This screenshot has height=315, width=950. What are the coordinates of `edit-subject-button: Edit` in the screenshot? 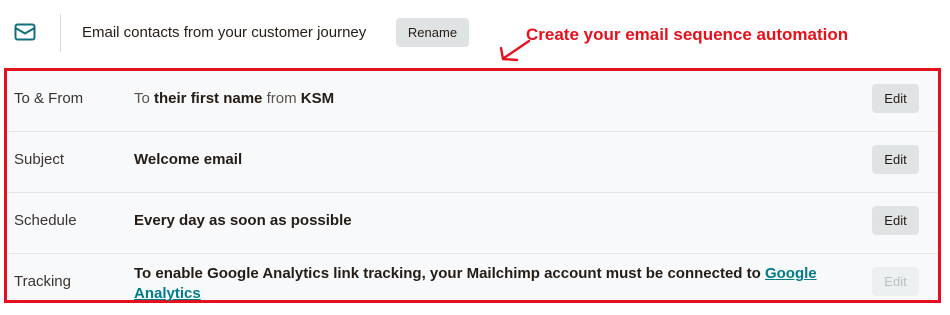 It's located at (895, 159).